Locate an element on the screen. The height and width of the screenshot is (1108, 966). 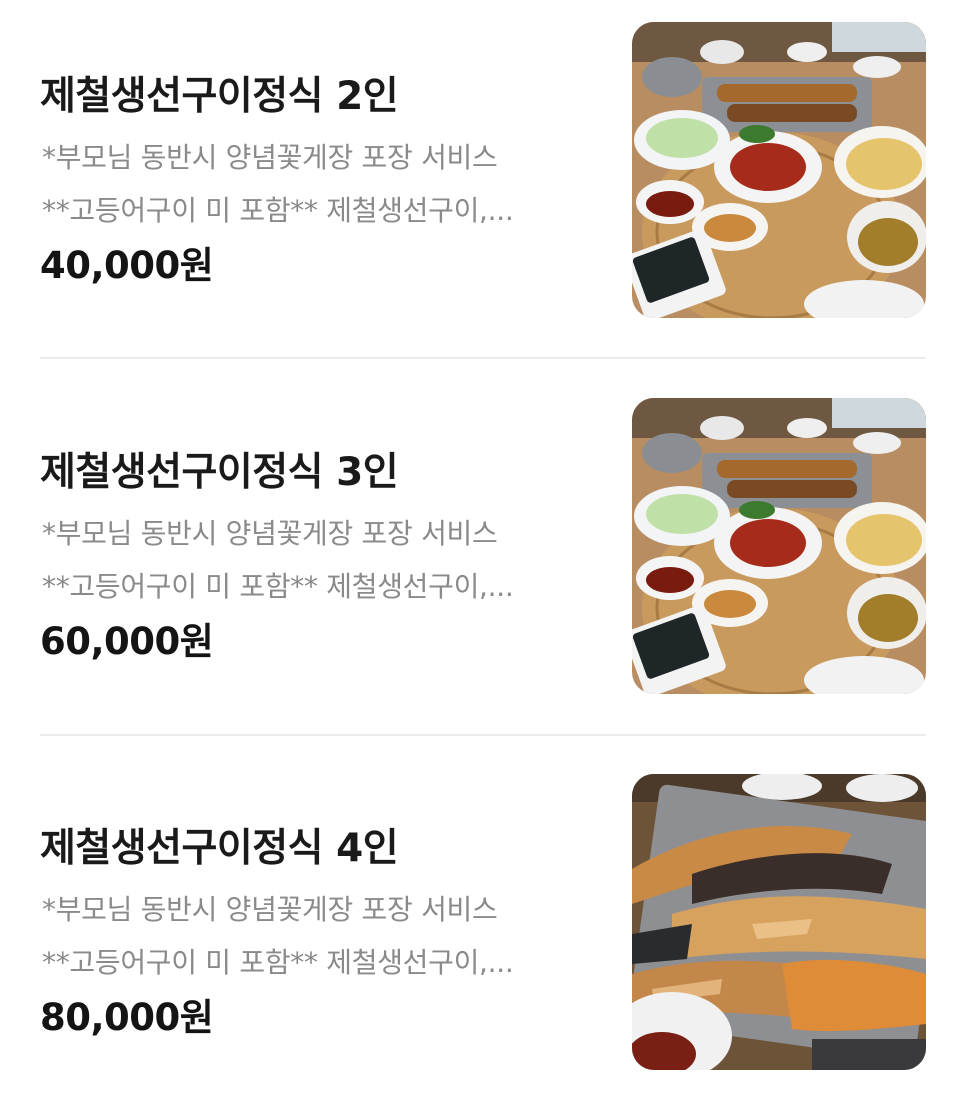
menu-item-price: 60,000원 is located at coordinates (127, 641).